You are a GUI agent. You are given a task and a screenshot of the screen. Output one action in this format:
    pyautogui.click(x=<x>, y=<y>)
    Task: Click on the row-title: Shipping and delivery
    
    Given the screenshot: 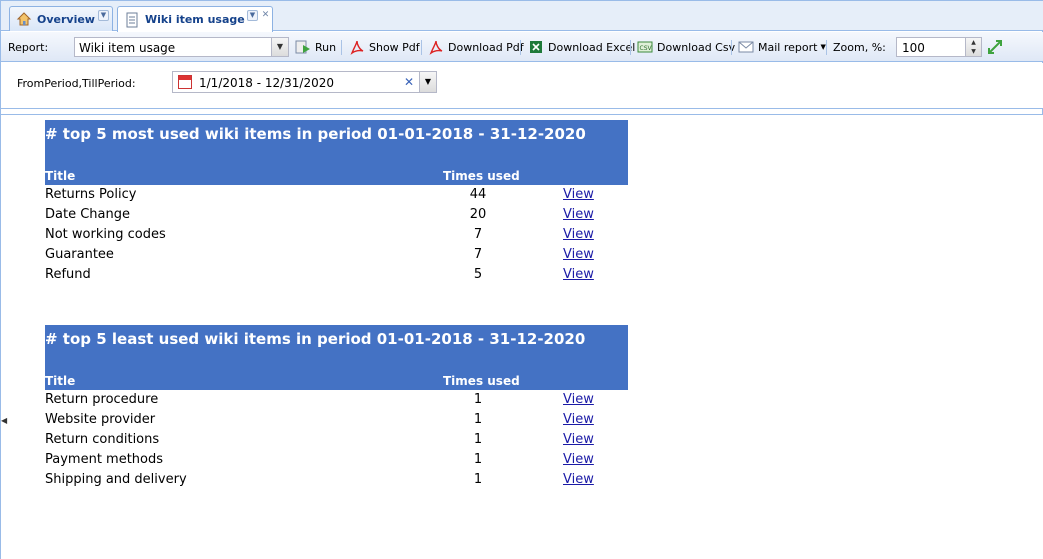 What is the action you would take?
    pyautogui.click(x=116, y=479)
    